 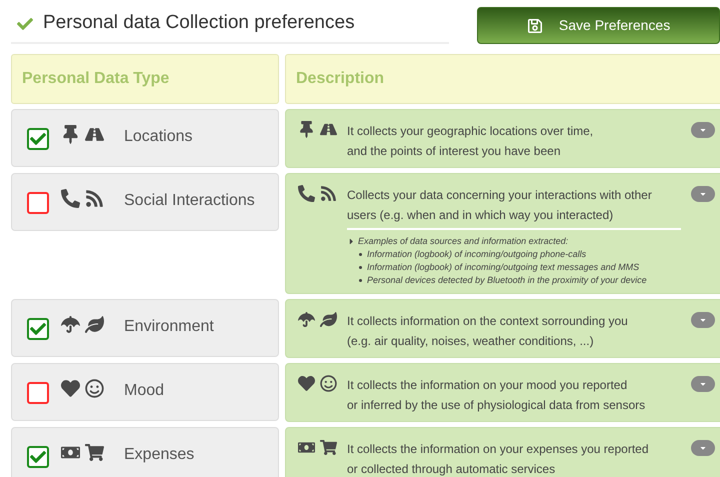 I want to click on description-text: Collects your data concerning your interactions with other users (e.g. when and in which way you interacted), so click(x=500, y=205).